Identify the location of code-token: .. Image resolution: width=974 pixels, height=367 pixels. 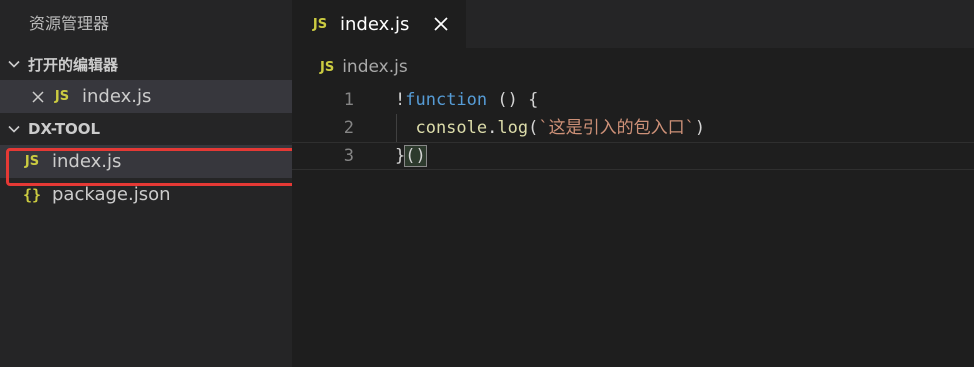
(492, 128).